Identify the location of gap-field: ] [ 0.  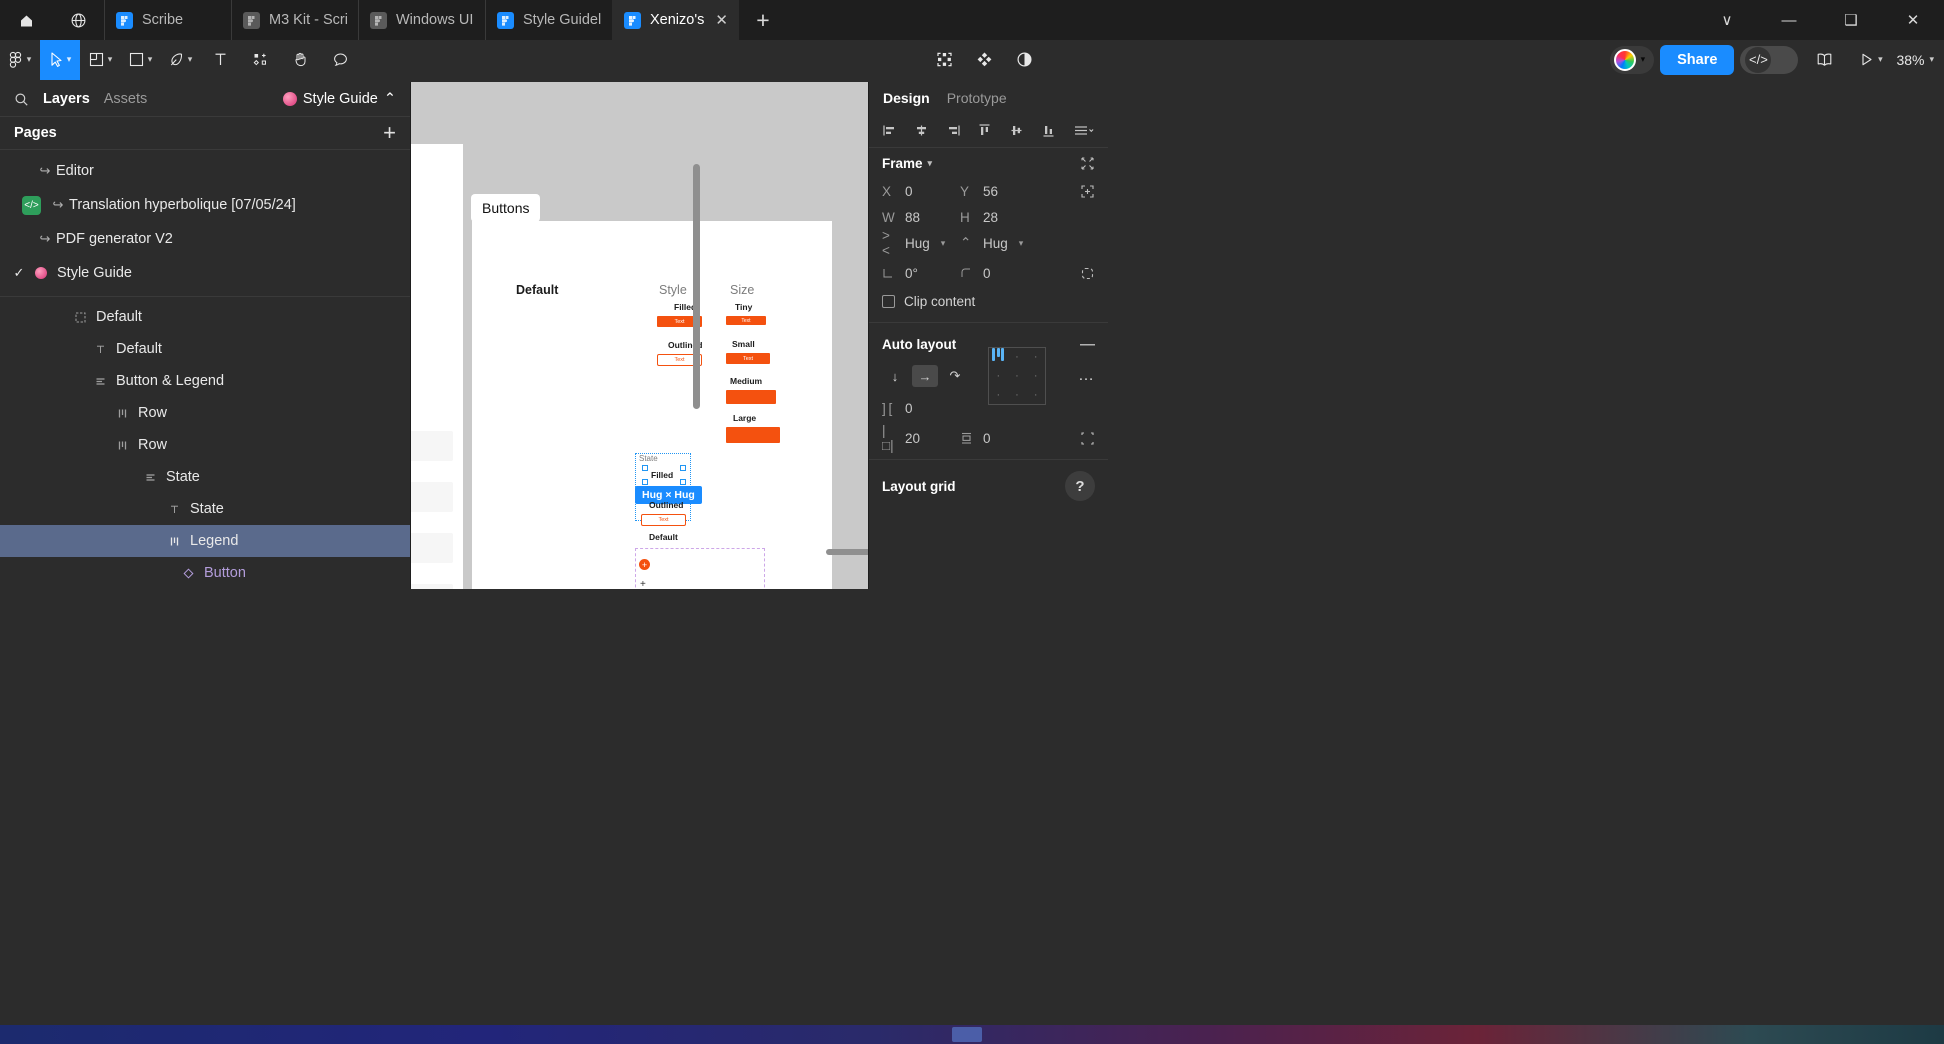
(921, 408).